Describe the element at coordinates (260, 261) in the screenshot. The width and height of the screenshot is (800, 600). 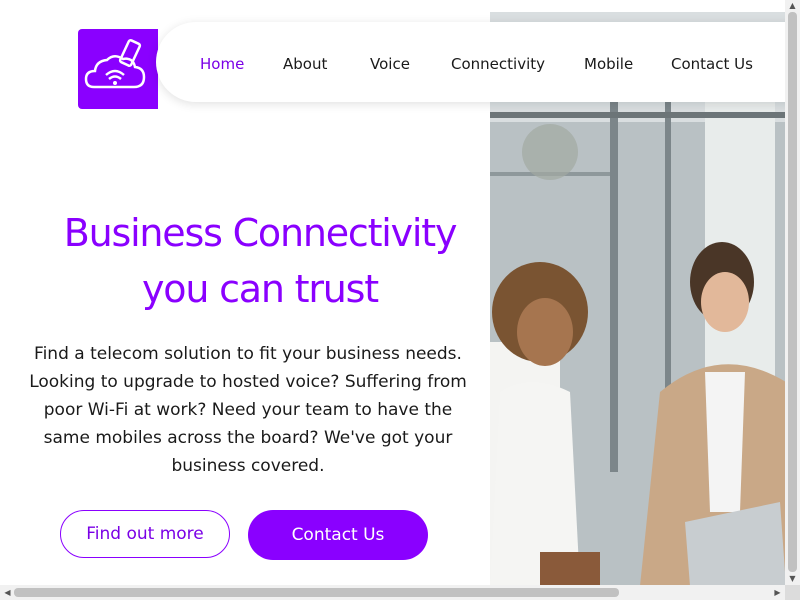
I see `hero-heading: Business Connectivity you can trust` at that location.